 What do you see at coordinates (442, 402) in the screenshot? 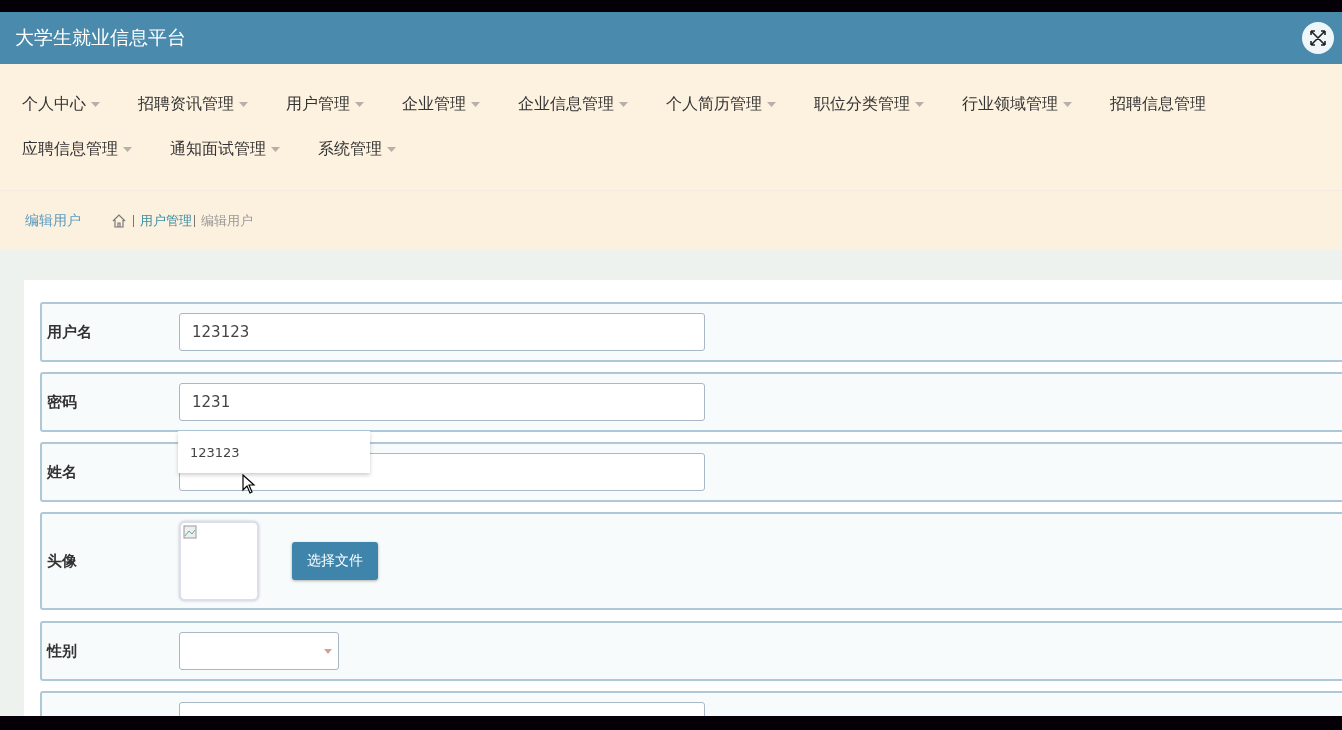
I see `input-field: 1231` at bounding box center [442, 402].